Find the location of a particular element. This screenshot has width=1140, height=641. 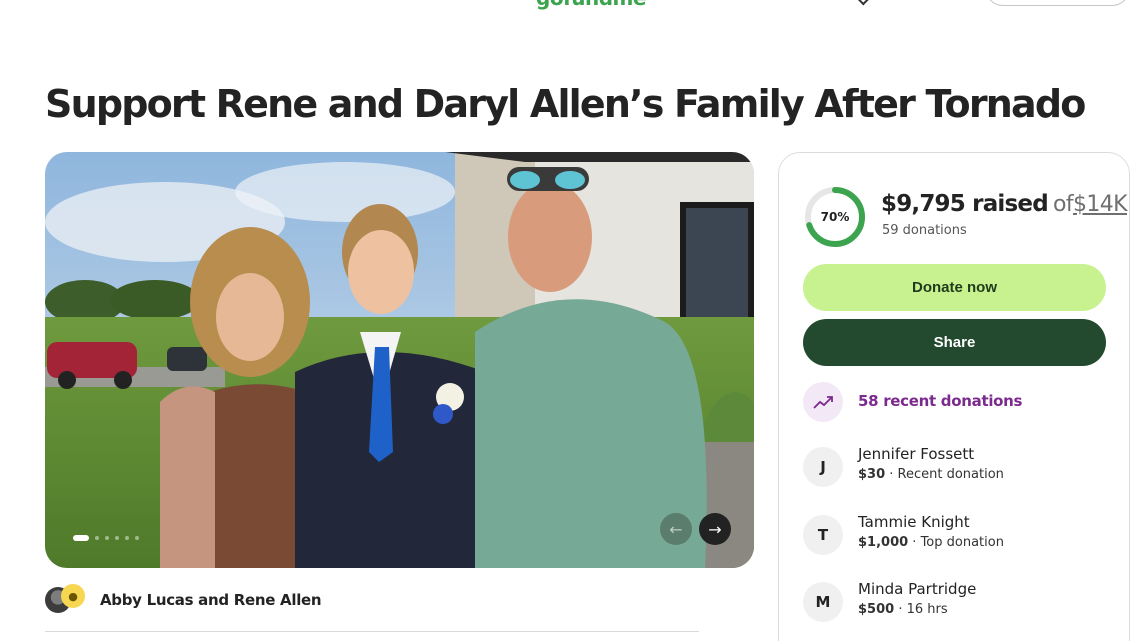

donor-meta: $500 · 16 hrs is located at coordinates (903, 609).